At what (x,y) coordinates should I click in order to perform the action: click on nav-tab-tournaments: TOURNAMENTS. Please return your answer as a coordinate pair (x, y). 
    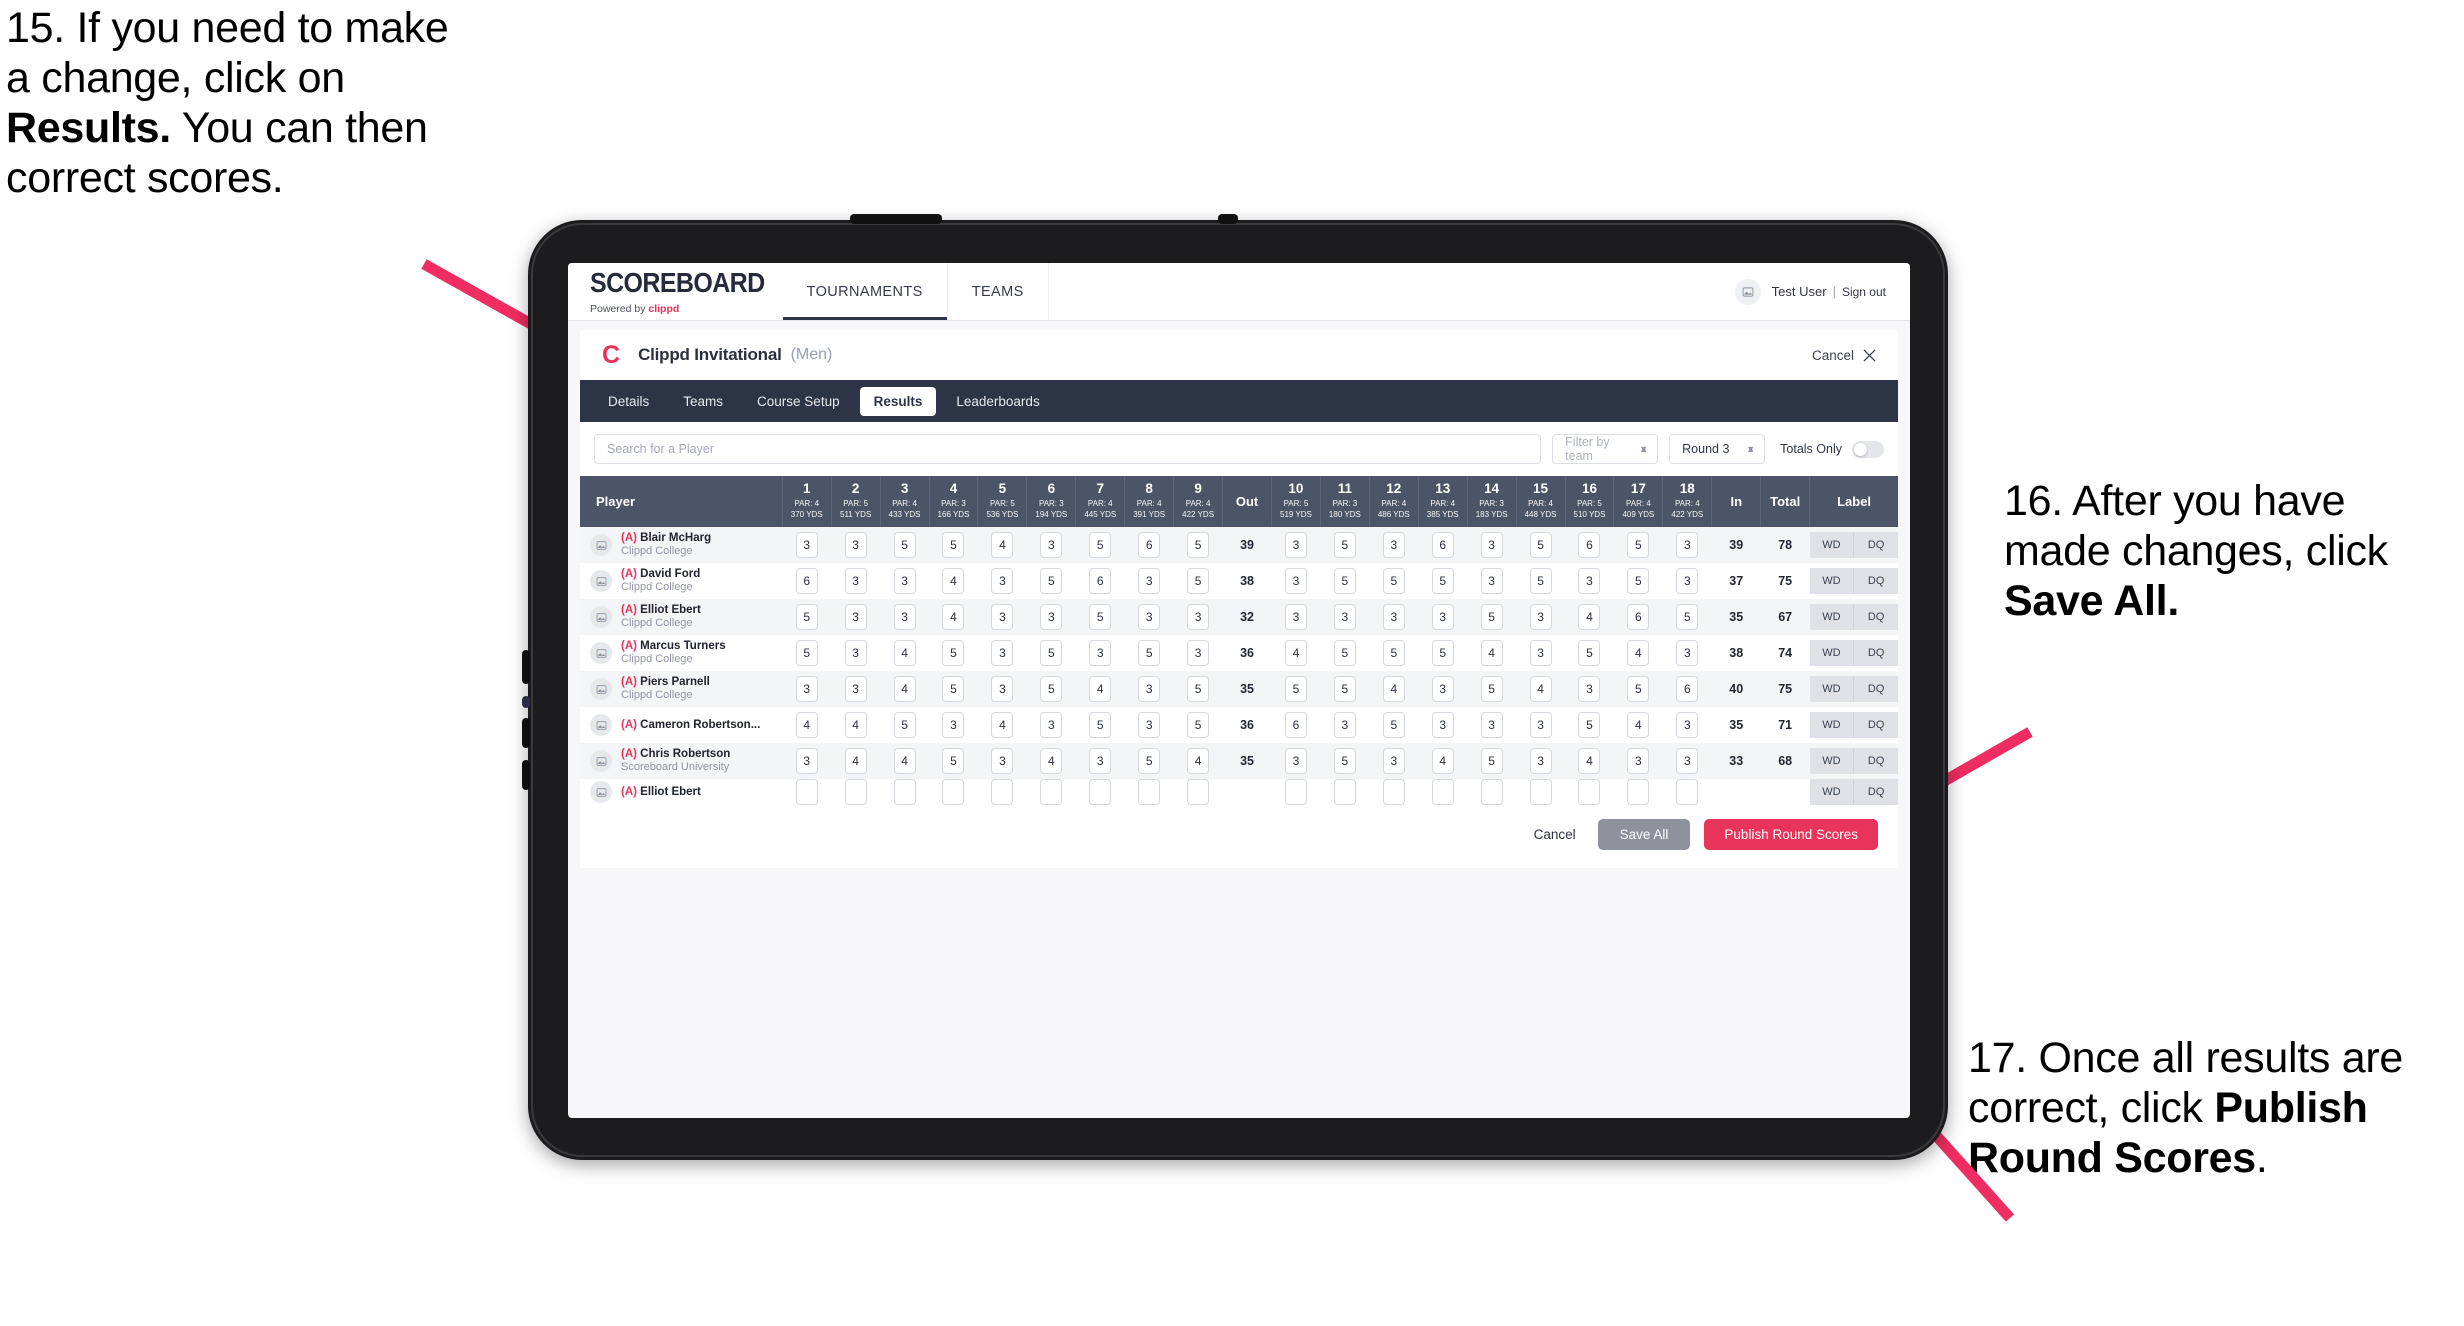
    Looking at the image, I should click on (865, 291).